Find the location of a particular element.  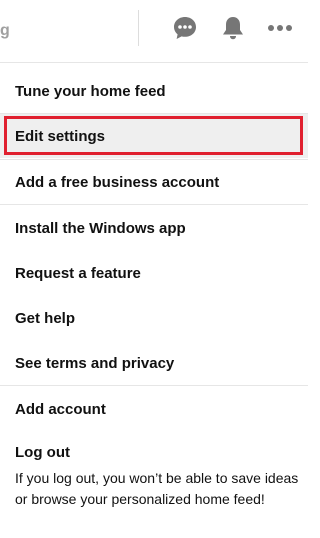

notifications-button is located at coordinates (233, 28).